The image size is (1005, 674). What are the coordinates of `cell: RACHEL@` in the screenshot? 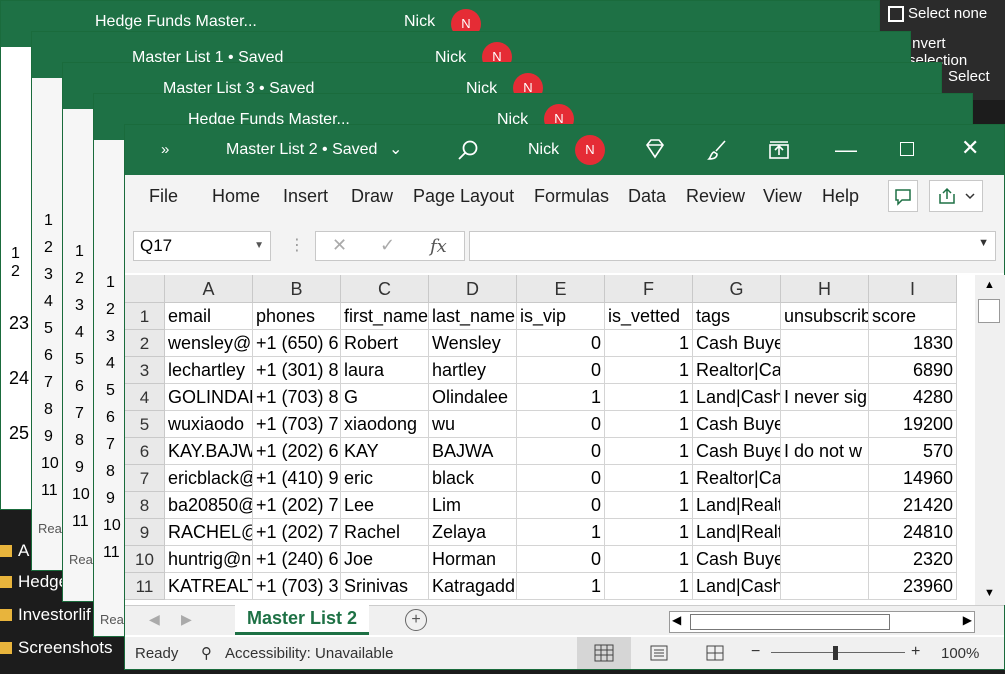 It's located at (209, 532).